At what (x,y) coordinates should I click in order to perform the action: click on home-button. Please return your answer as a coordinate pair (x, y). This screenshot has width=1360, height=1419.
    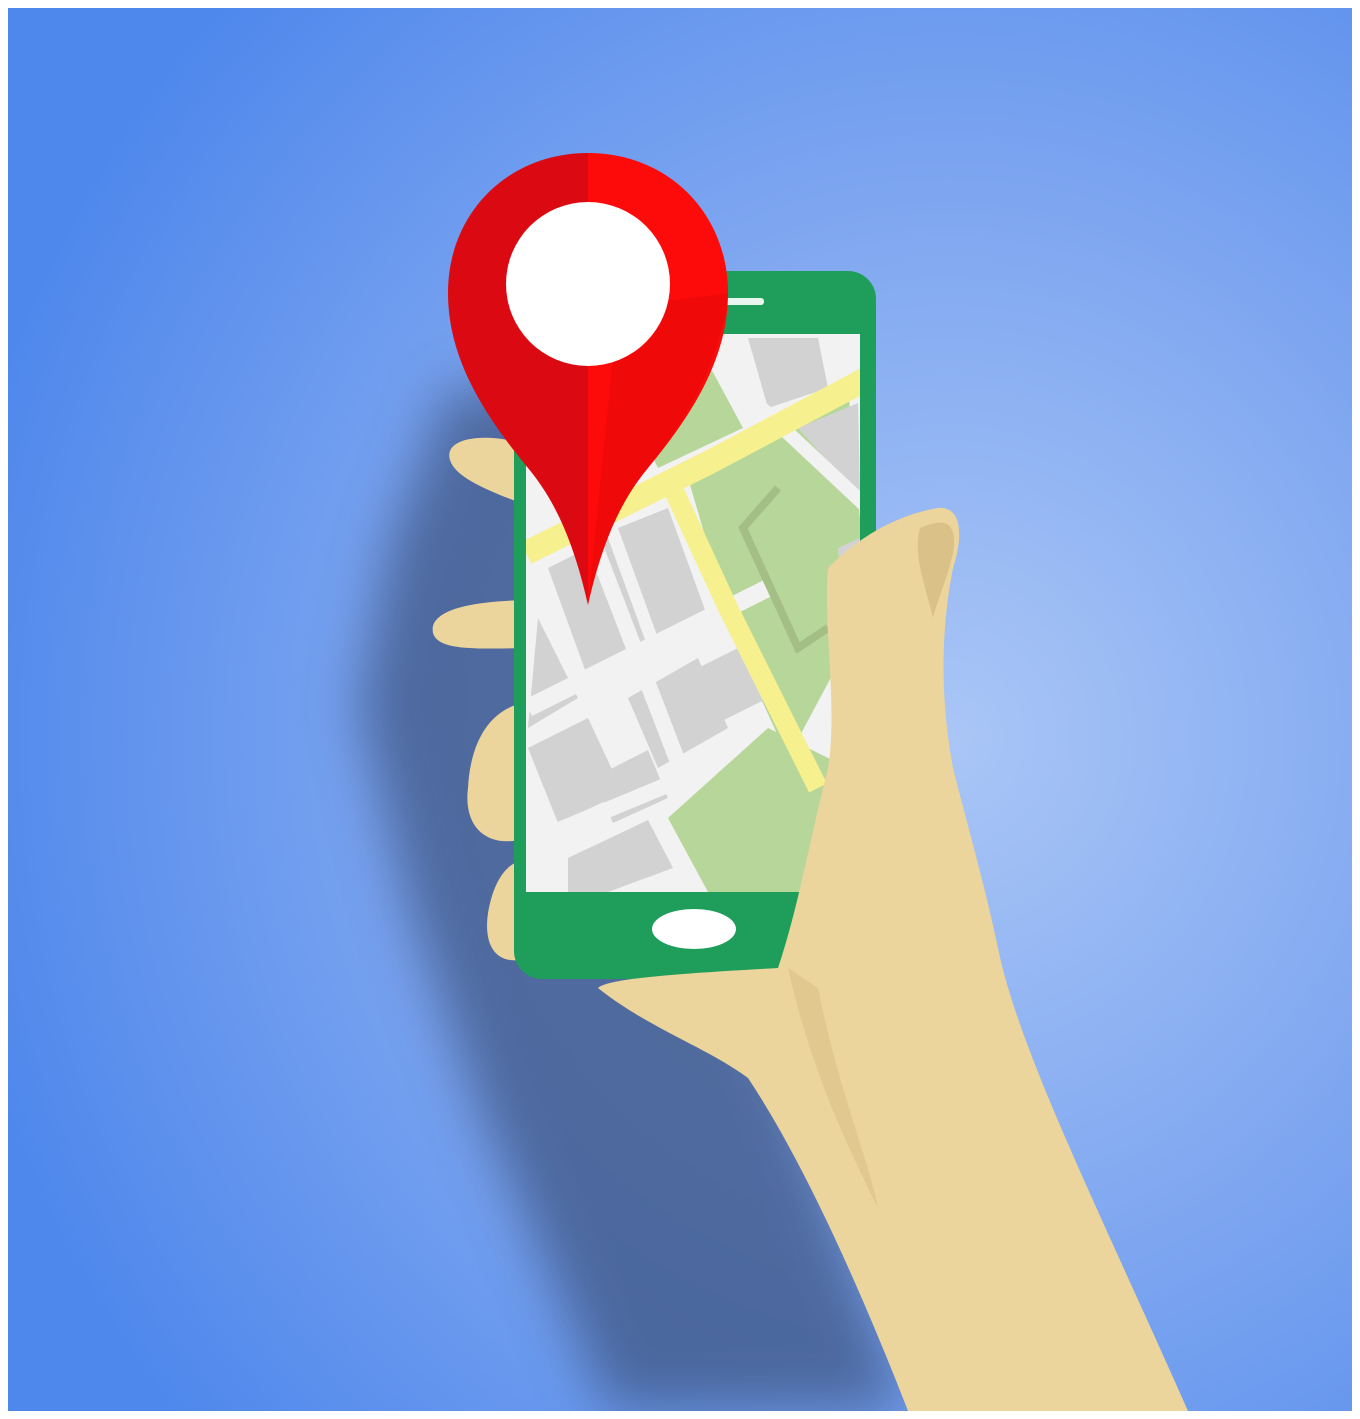
    Looking at the image, I should click on (694, 929).